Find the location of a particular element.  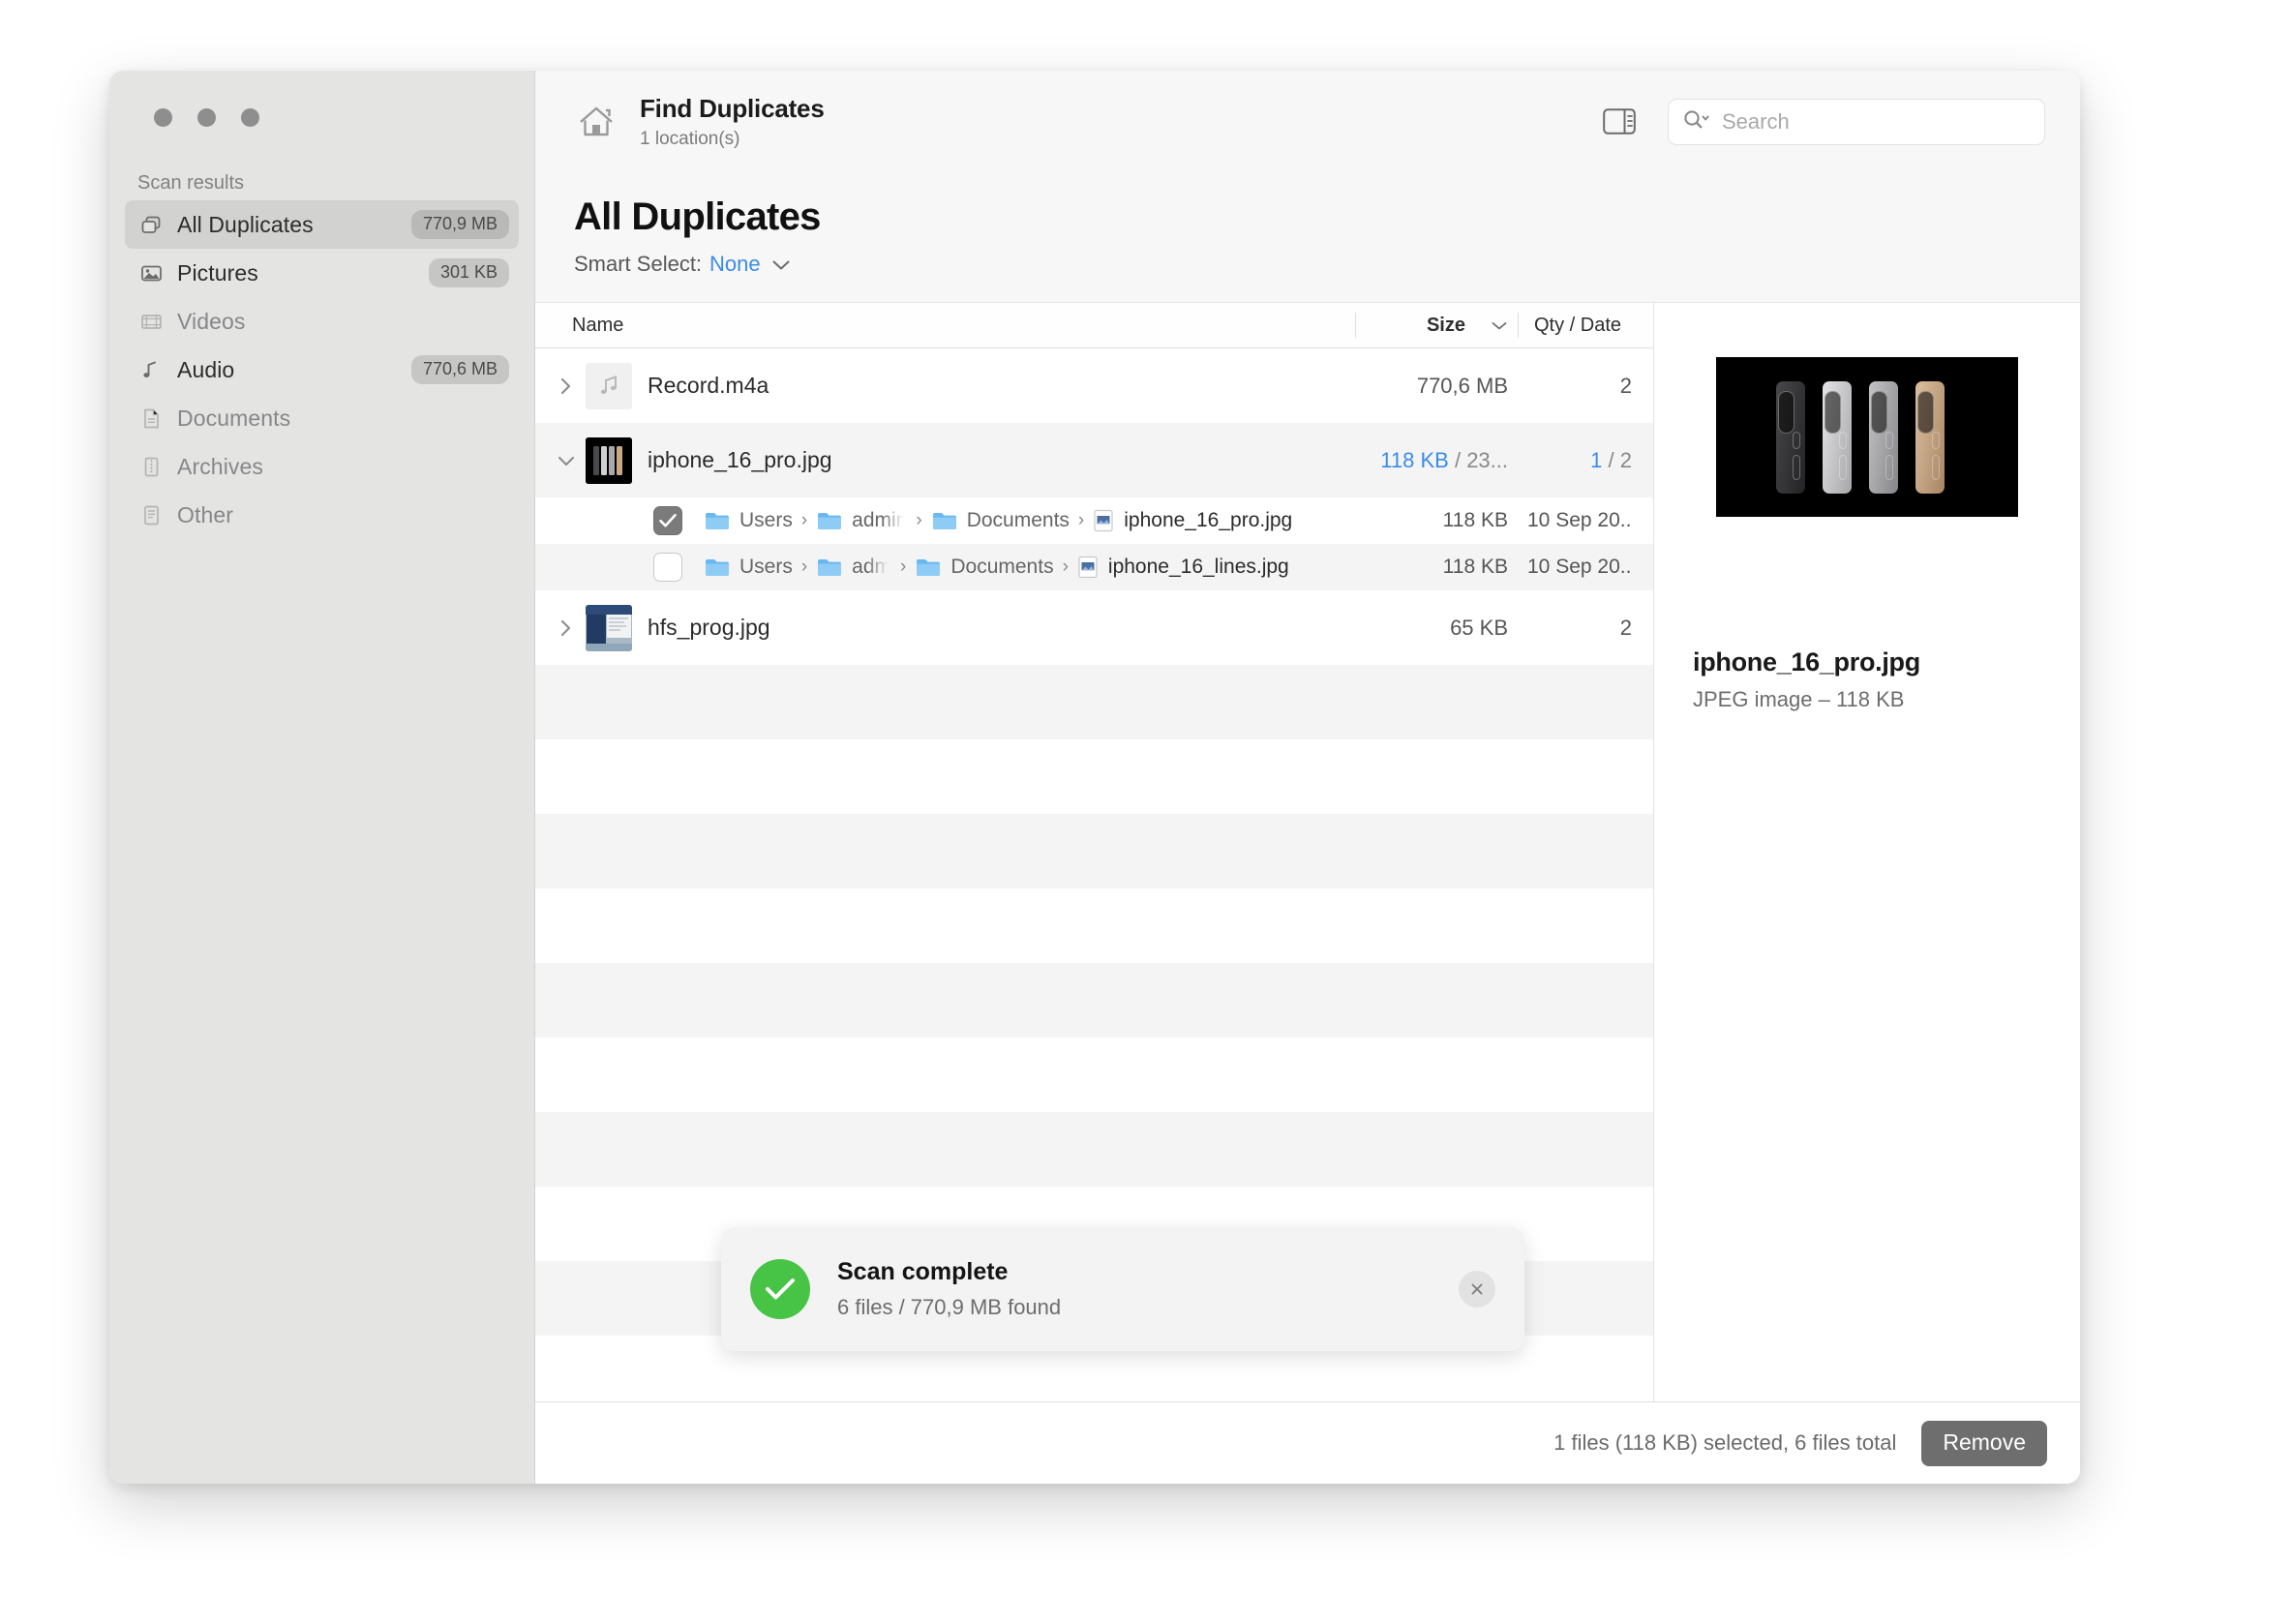

sidebar-item-pictures: Pictures 301 KB is located at coordinates (322, 273).